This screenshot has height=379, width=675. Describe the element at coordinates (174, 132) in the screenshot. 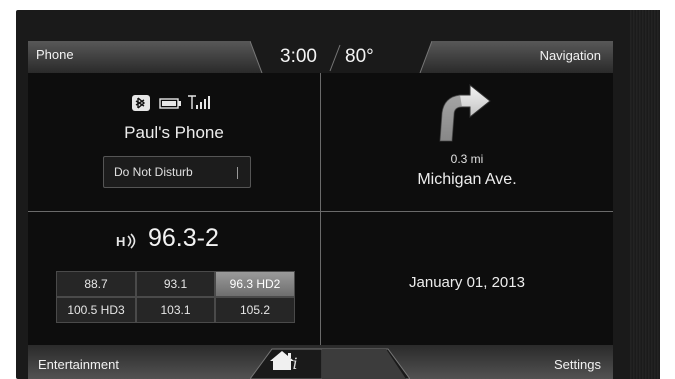

I see `phone-device-name: Paul's Phone` at that location.